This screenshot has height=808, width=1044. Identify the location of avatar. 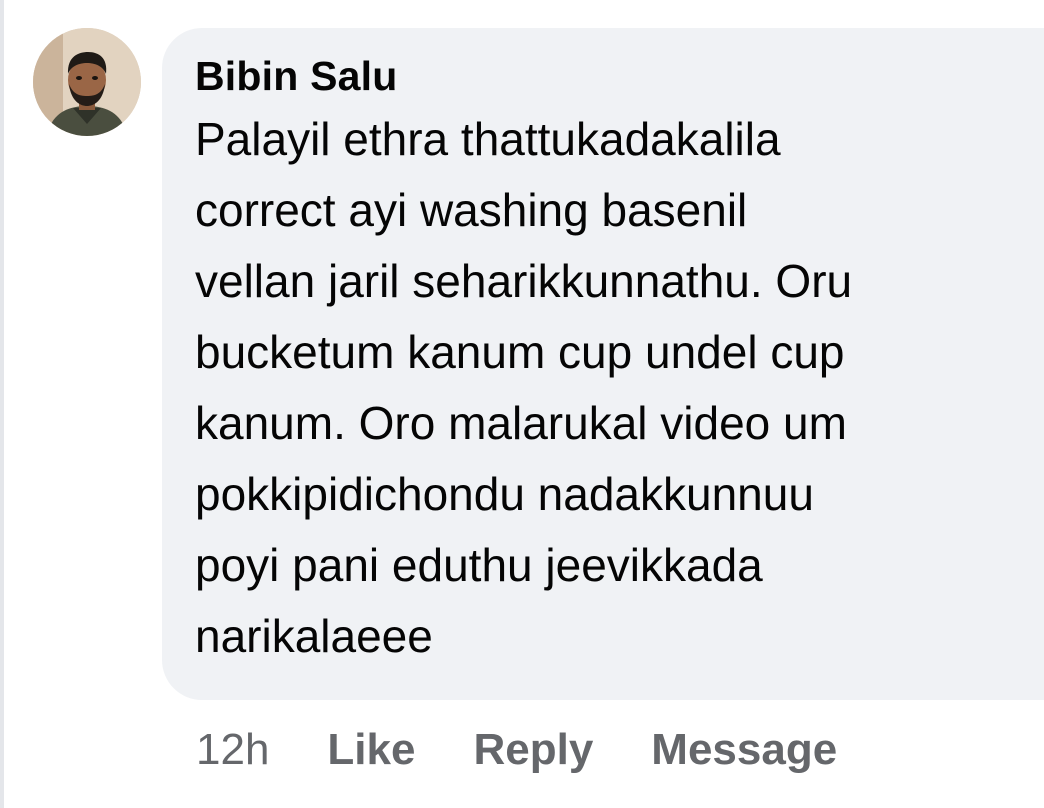
(87, 82).